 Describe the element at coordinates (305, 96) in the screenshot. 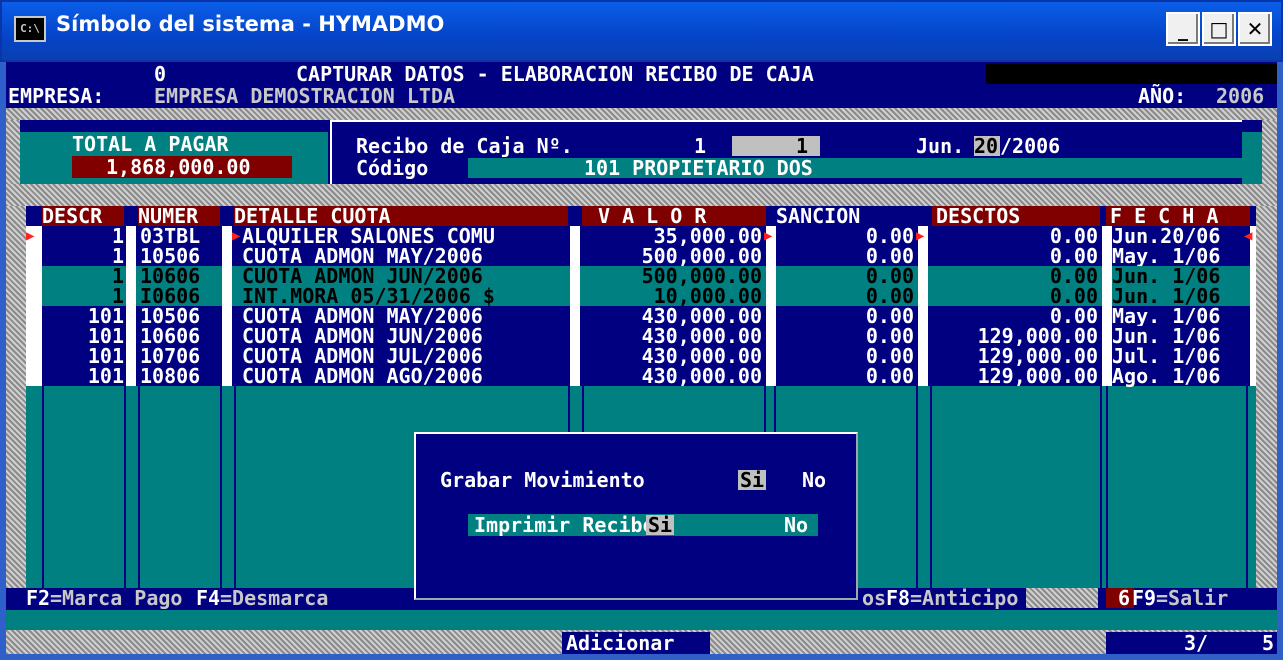

I see `empresa-value: EMPRESA DEMOSTRACION LTDA` at that location.